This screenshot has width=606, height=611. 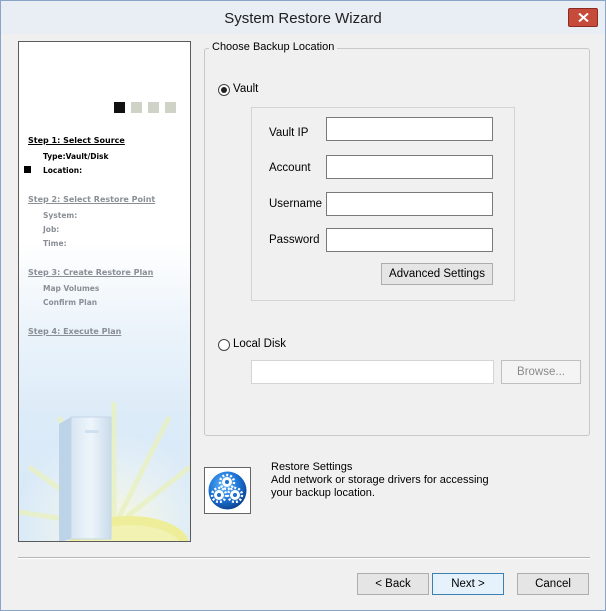 I want to click on local-disk-path-input, so click(x=372, y=372).